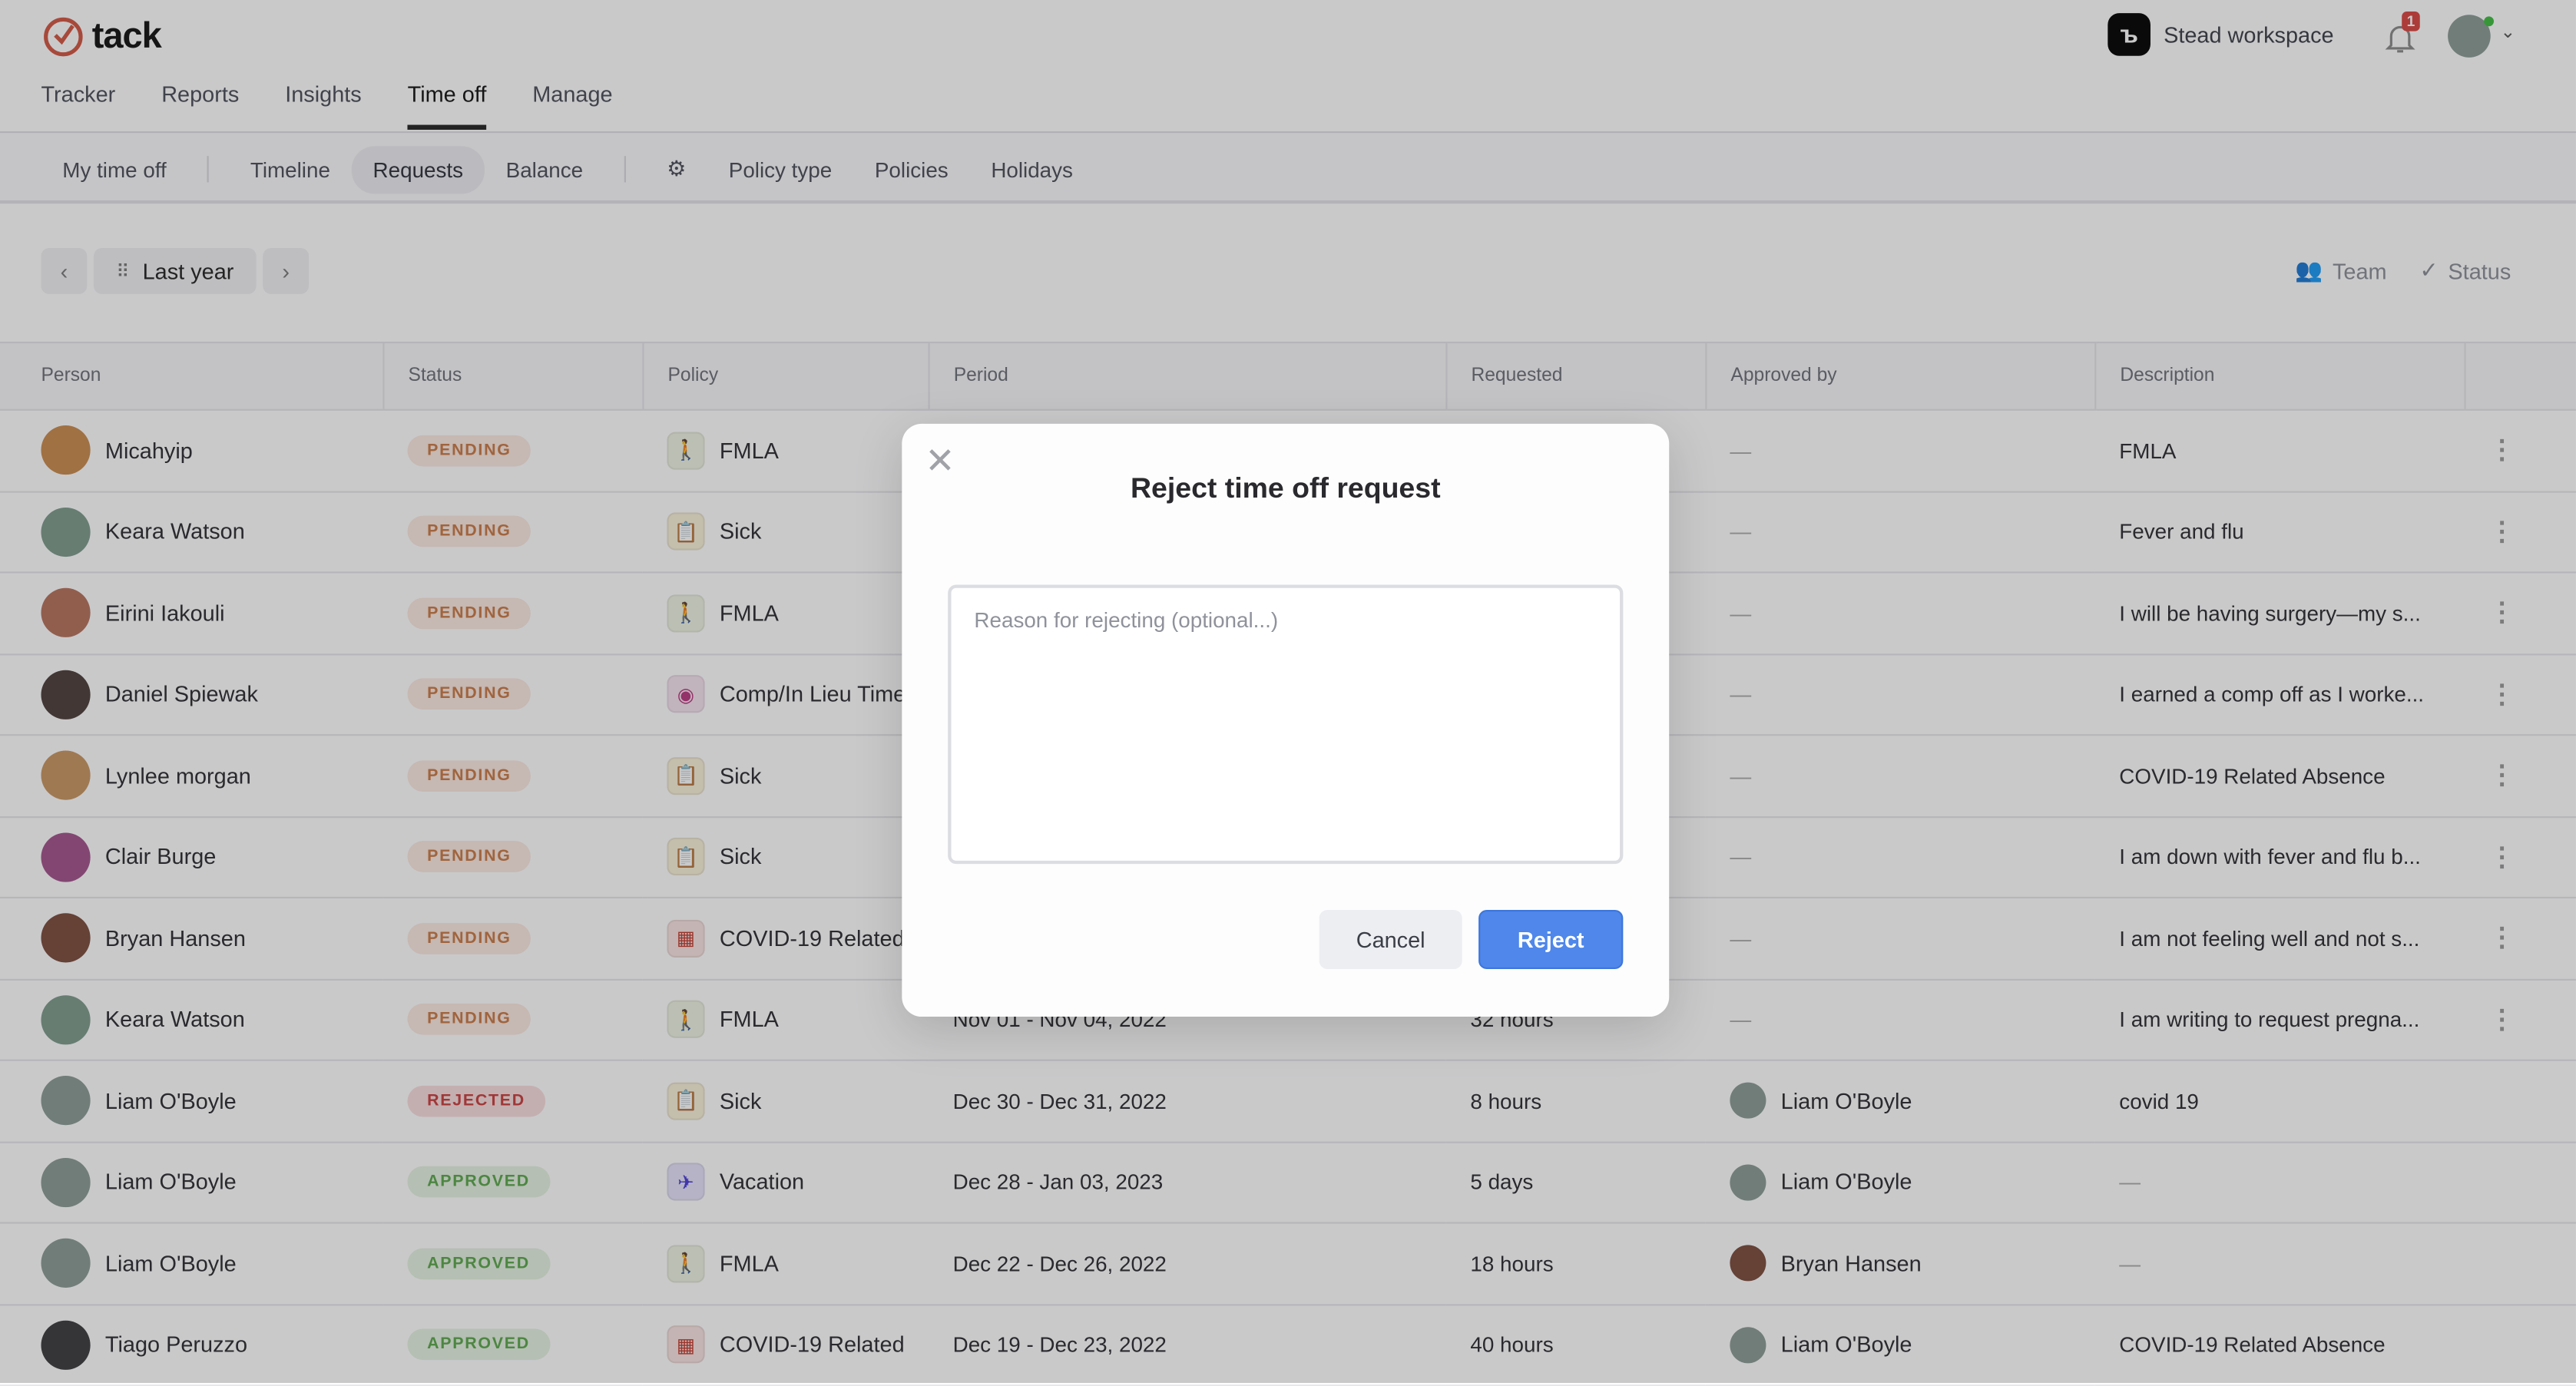  I want to click on dialog-title: Reject time off request, so click(1285, 487).